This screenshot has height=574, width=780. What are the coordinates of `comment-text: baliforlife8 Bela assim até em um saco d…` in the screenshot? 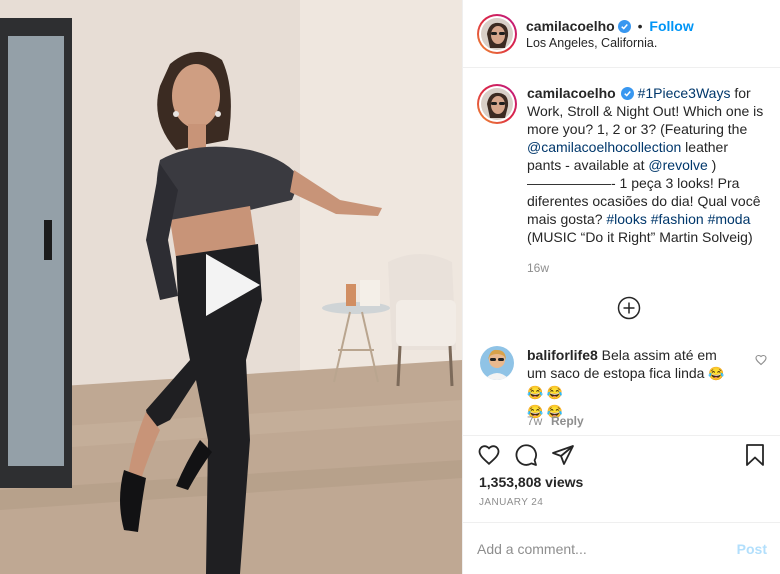 It's located at (632, 383).